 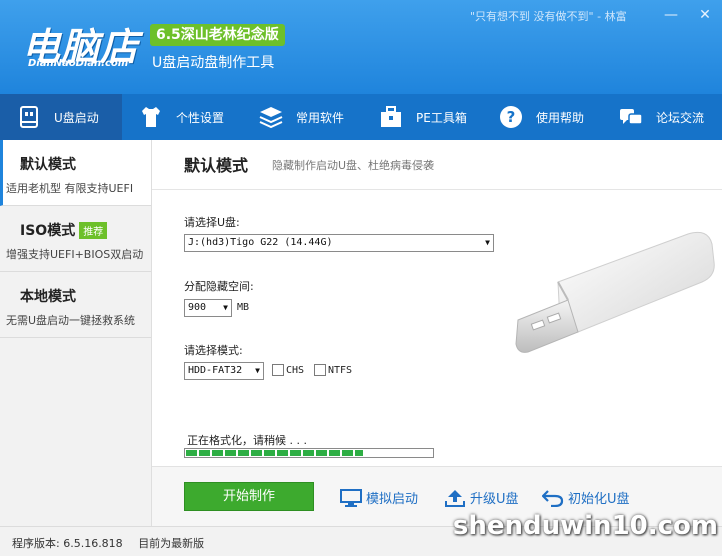 I want to click on nav-item-help: ? 使用帮助, so click(x=542, y=117).